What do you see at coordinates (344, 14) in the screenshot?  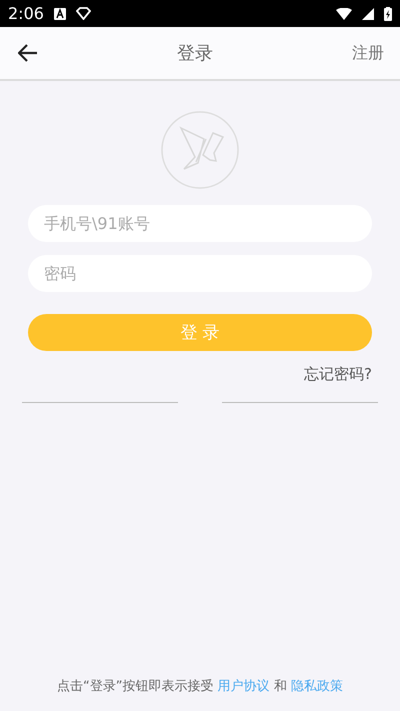 I see `wifi-icon` at bounding box center [344, 14].